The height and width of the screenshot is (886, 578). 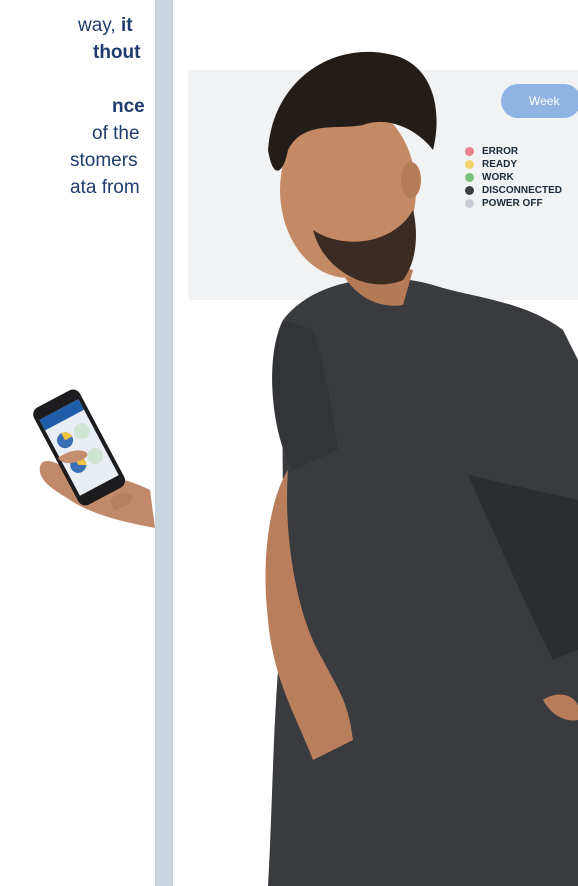 I want to click on legend-item-disconnected: DISCONNECTED, so click(x=513, y=190).